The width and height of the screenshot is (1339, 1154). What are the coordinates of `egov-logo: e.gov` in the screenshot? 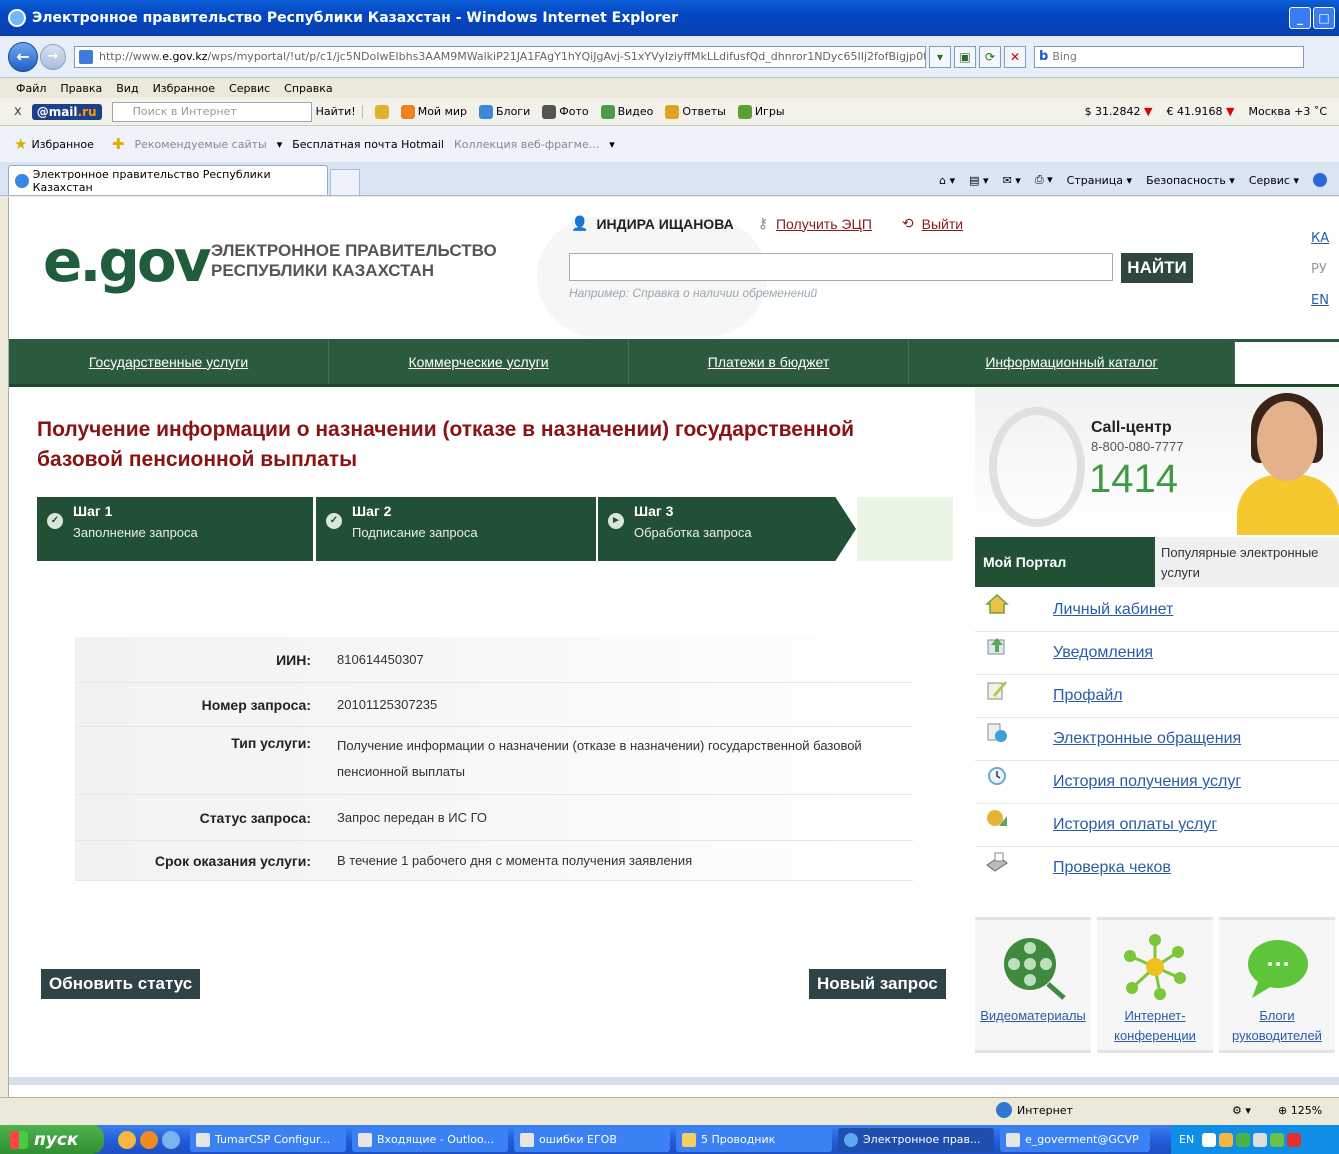 It's located at (127, 261).